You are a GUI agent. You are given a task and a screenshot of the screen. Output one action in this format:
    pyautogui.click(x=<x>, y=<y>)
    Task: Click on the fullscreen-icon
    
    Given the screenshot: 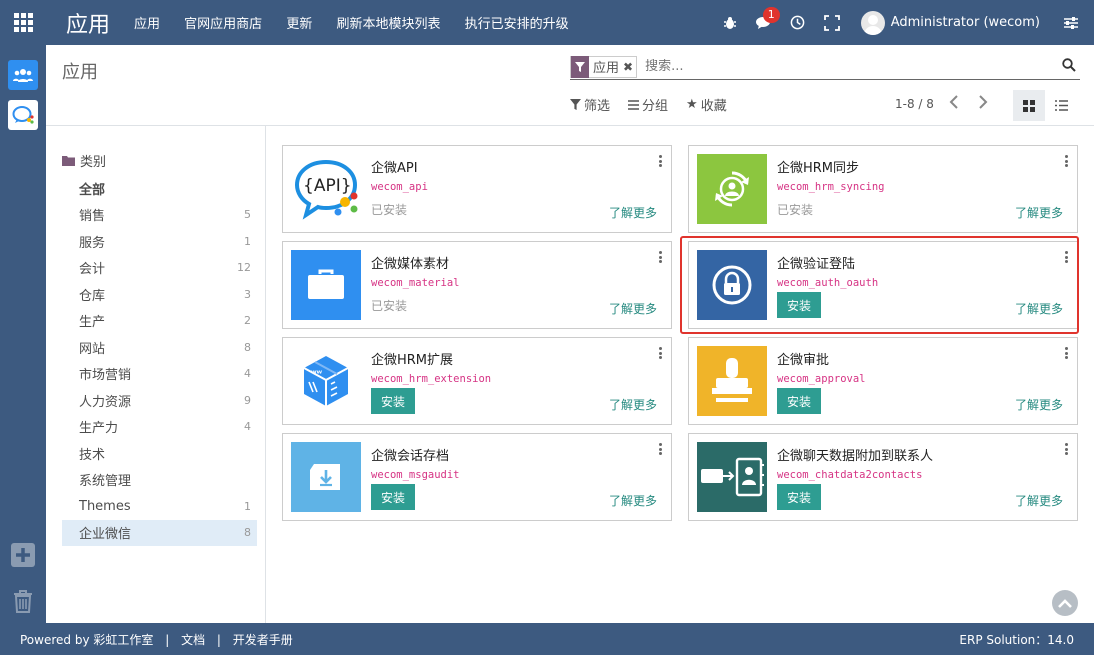 What is the action you would take?
    pyautogui.click(x=832, y=22)
    